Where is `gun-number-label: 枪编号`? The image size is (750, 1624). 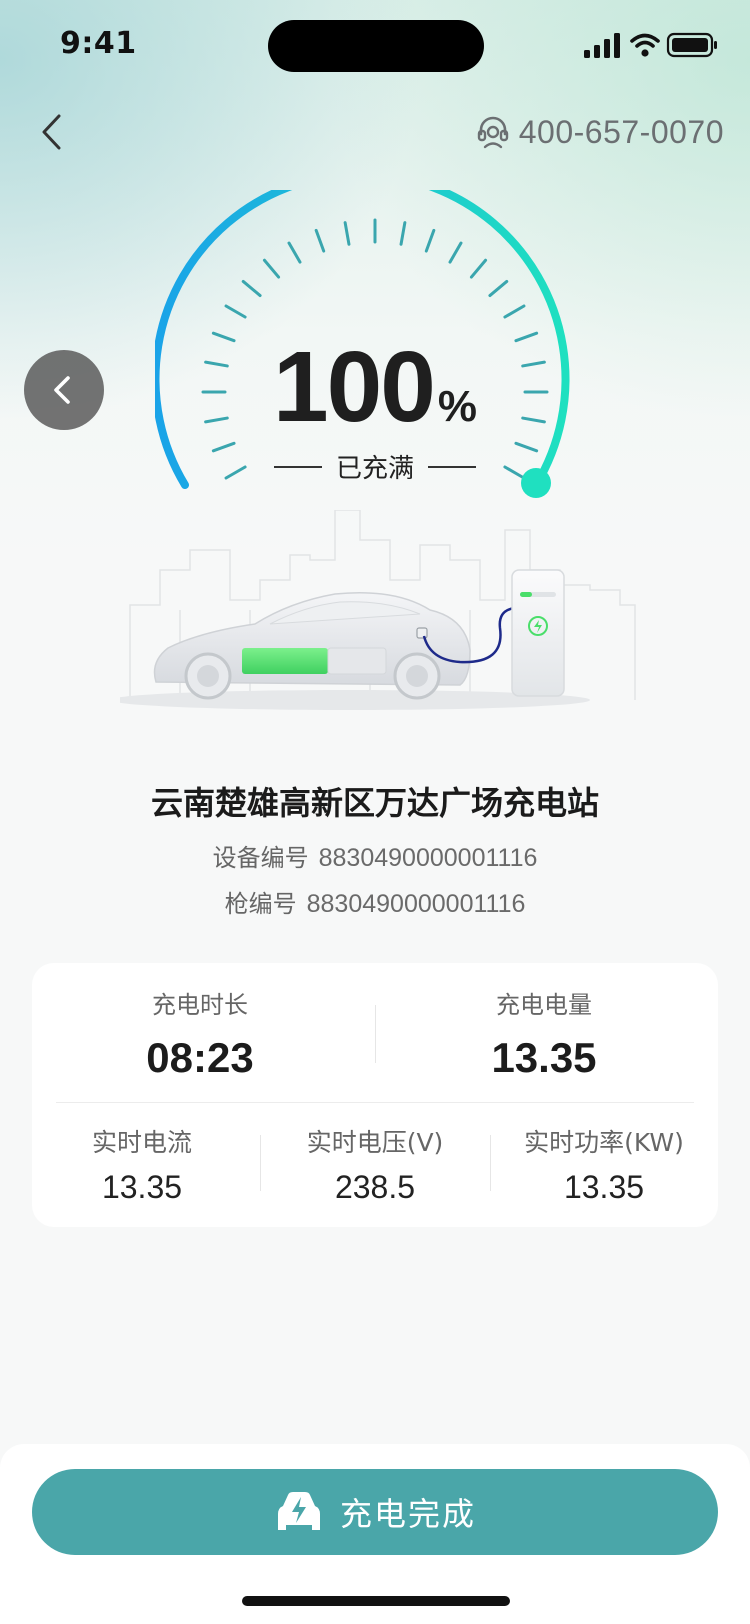
gun-number-label: 枪编号 is located at coordinates (260, 904).